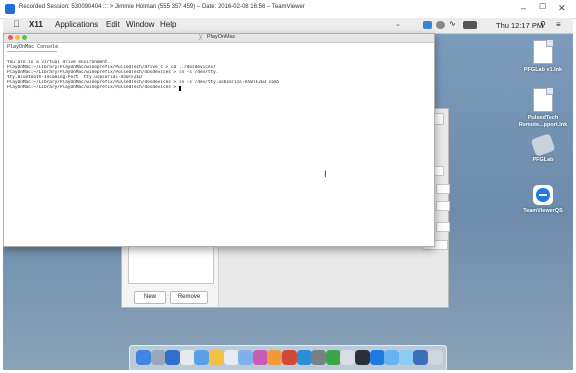 This screenshot has height=373, width=576. What do you see at coordinates (143, 357) in the screenshot?
I see `finder-icon` at bounding box center [143, 357].